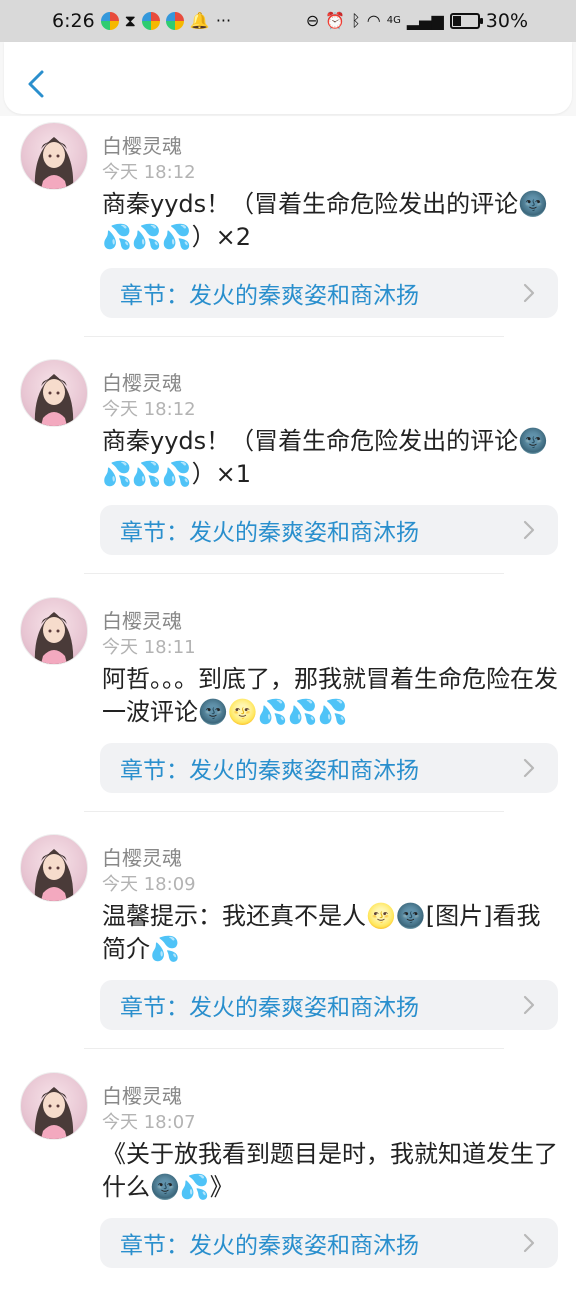  Describe the element at coordinates (330, 1170) in the screenshot. I see `comment-text: 《关于放我看到题目是时，我就知道发生了什么🌚💦》` at that location.